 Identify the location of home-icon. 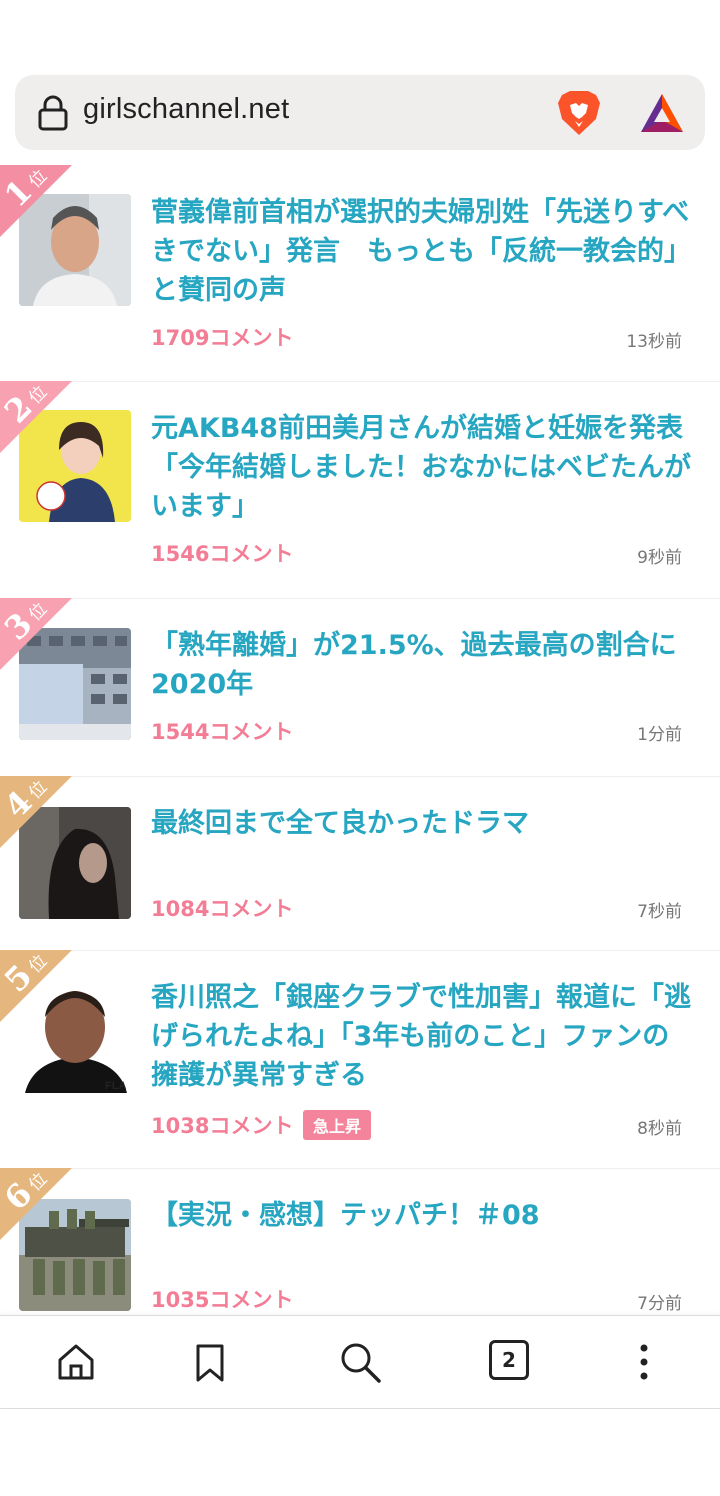
(76, 1362).